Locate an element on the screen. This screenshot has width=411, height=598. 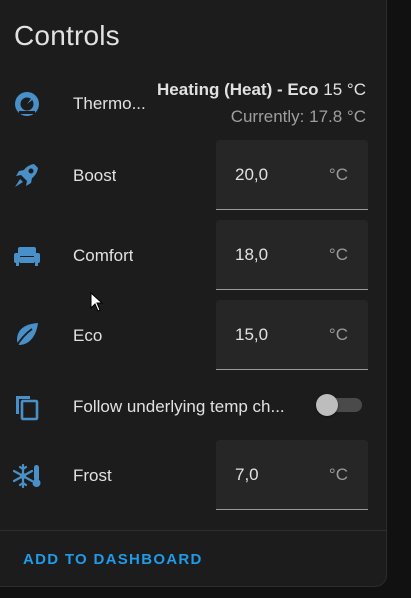
card-divider is located at coordinates (193, 530).